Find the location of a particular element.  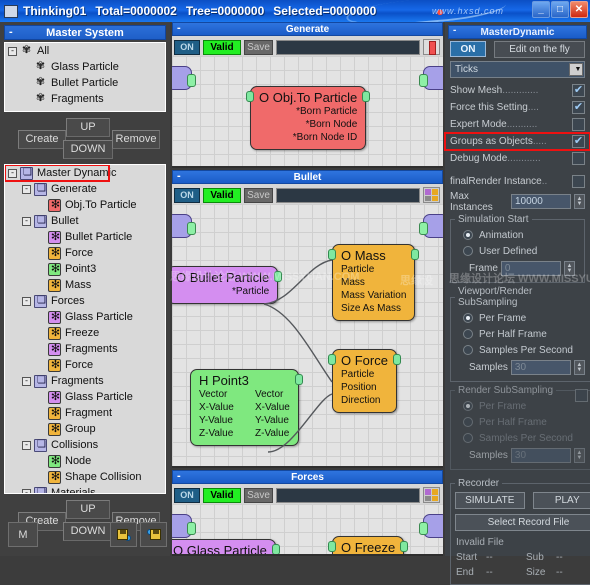

up-button-2: UP is located at coordinates (88, 509).